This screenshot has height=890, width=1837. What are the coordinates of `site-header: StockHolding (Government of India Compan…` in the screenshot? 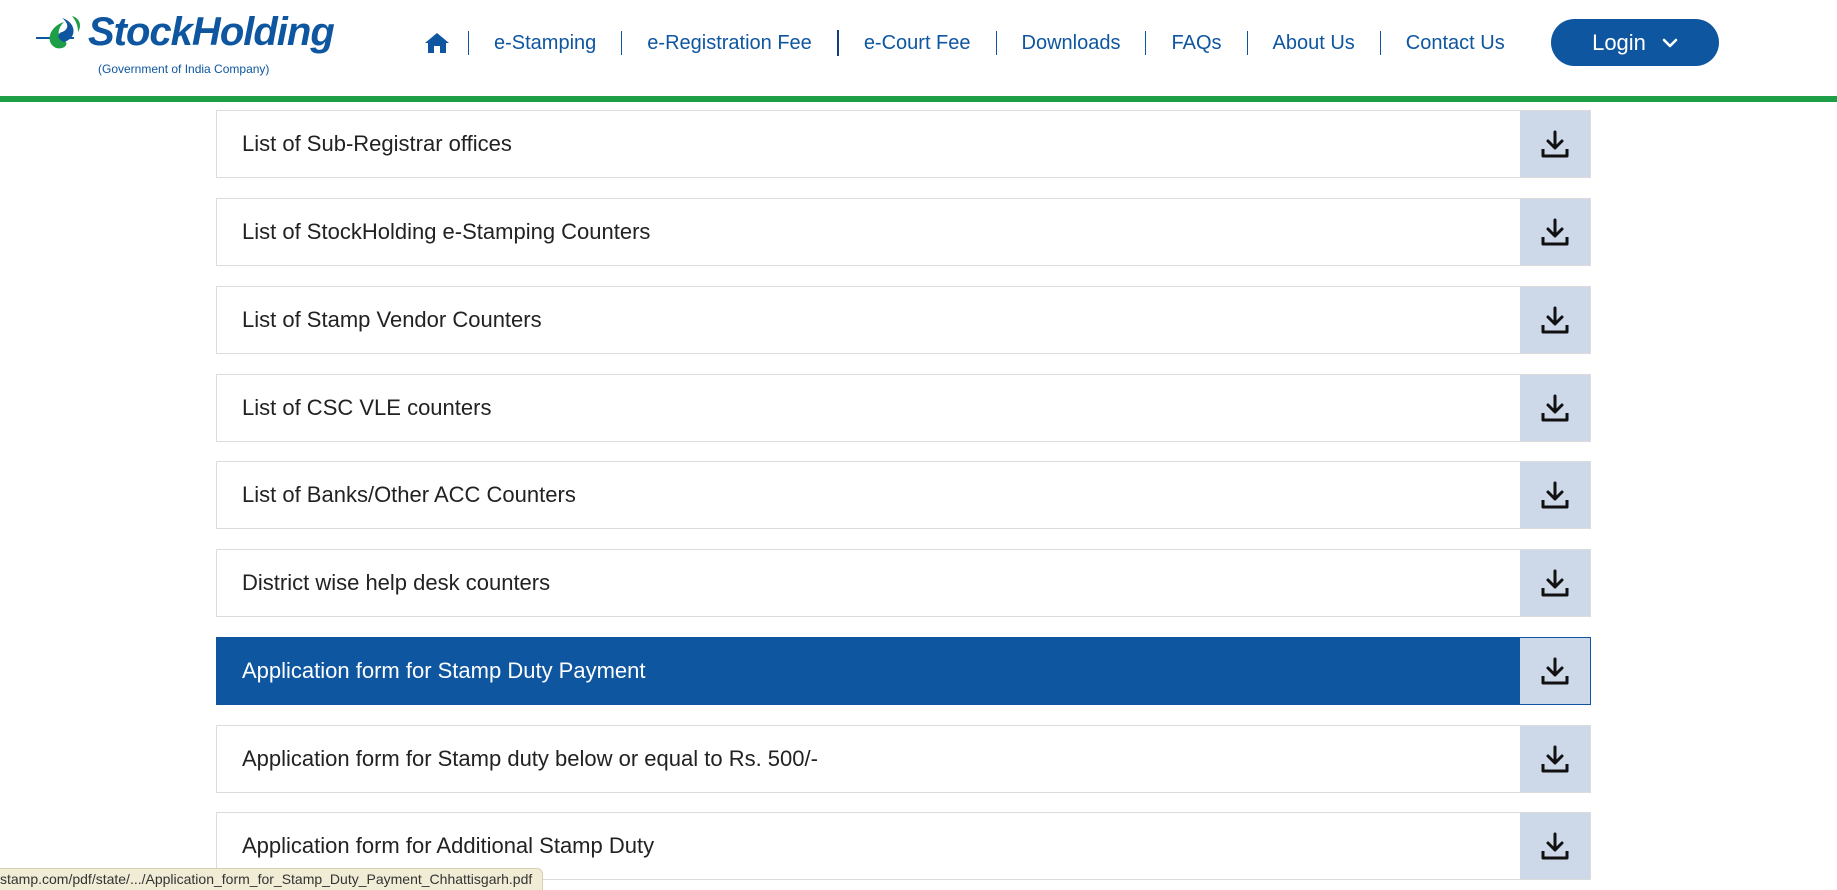 It's located at (918, 51).